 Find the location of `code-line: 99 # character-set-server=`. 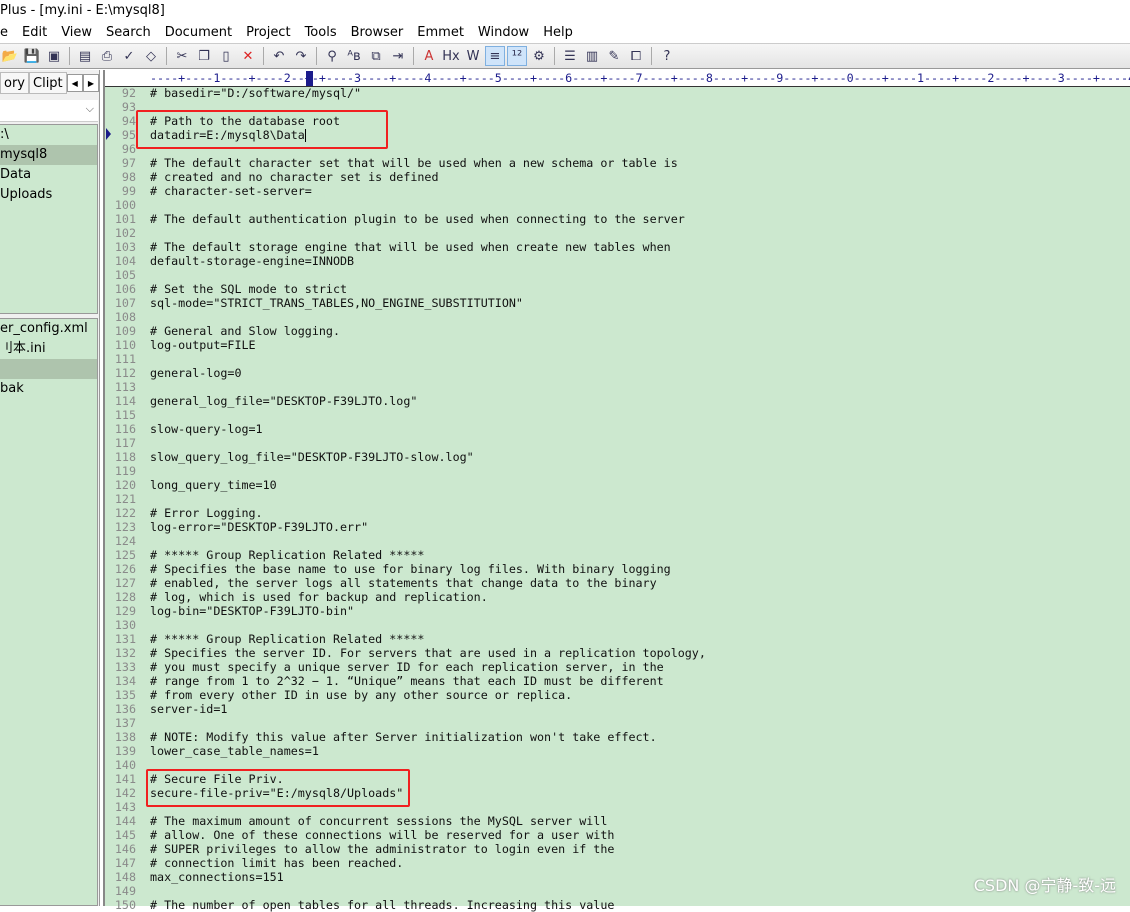

code-line: 99 # character-set-server= is located at coordinates (617, 191).